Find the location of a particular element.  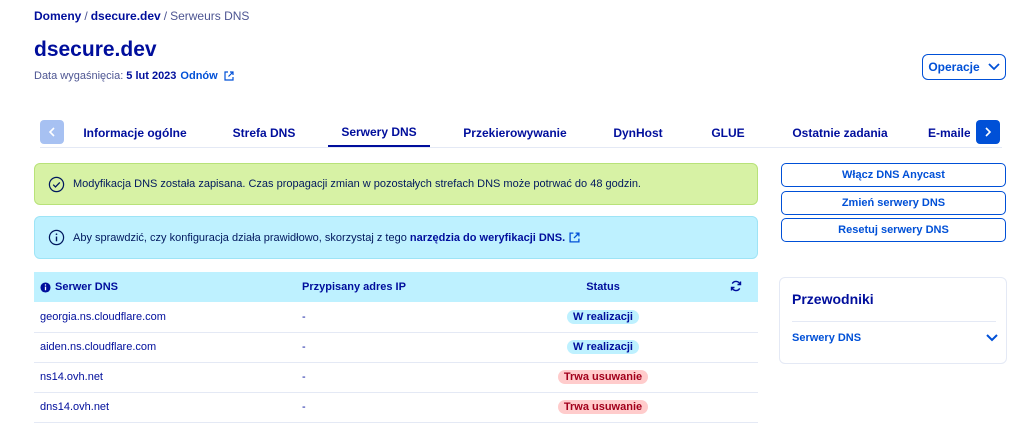

info-icon is located at coordinates (45, 287).